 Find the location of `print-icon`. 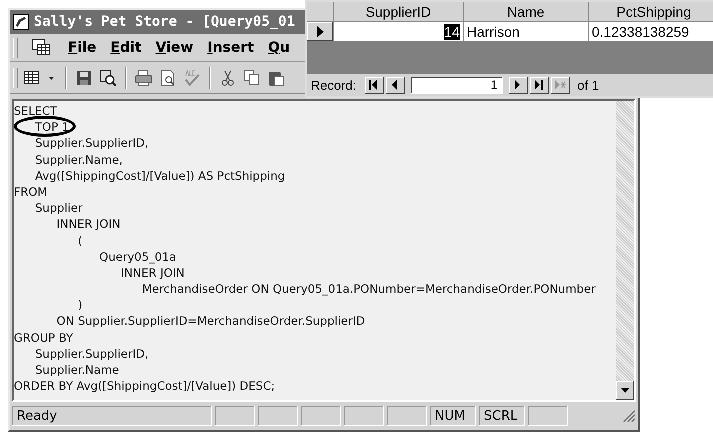

print-icon is located at coordinates (144, 77).